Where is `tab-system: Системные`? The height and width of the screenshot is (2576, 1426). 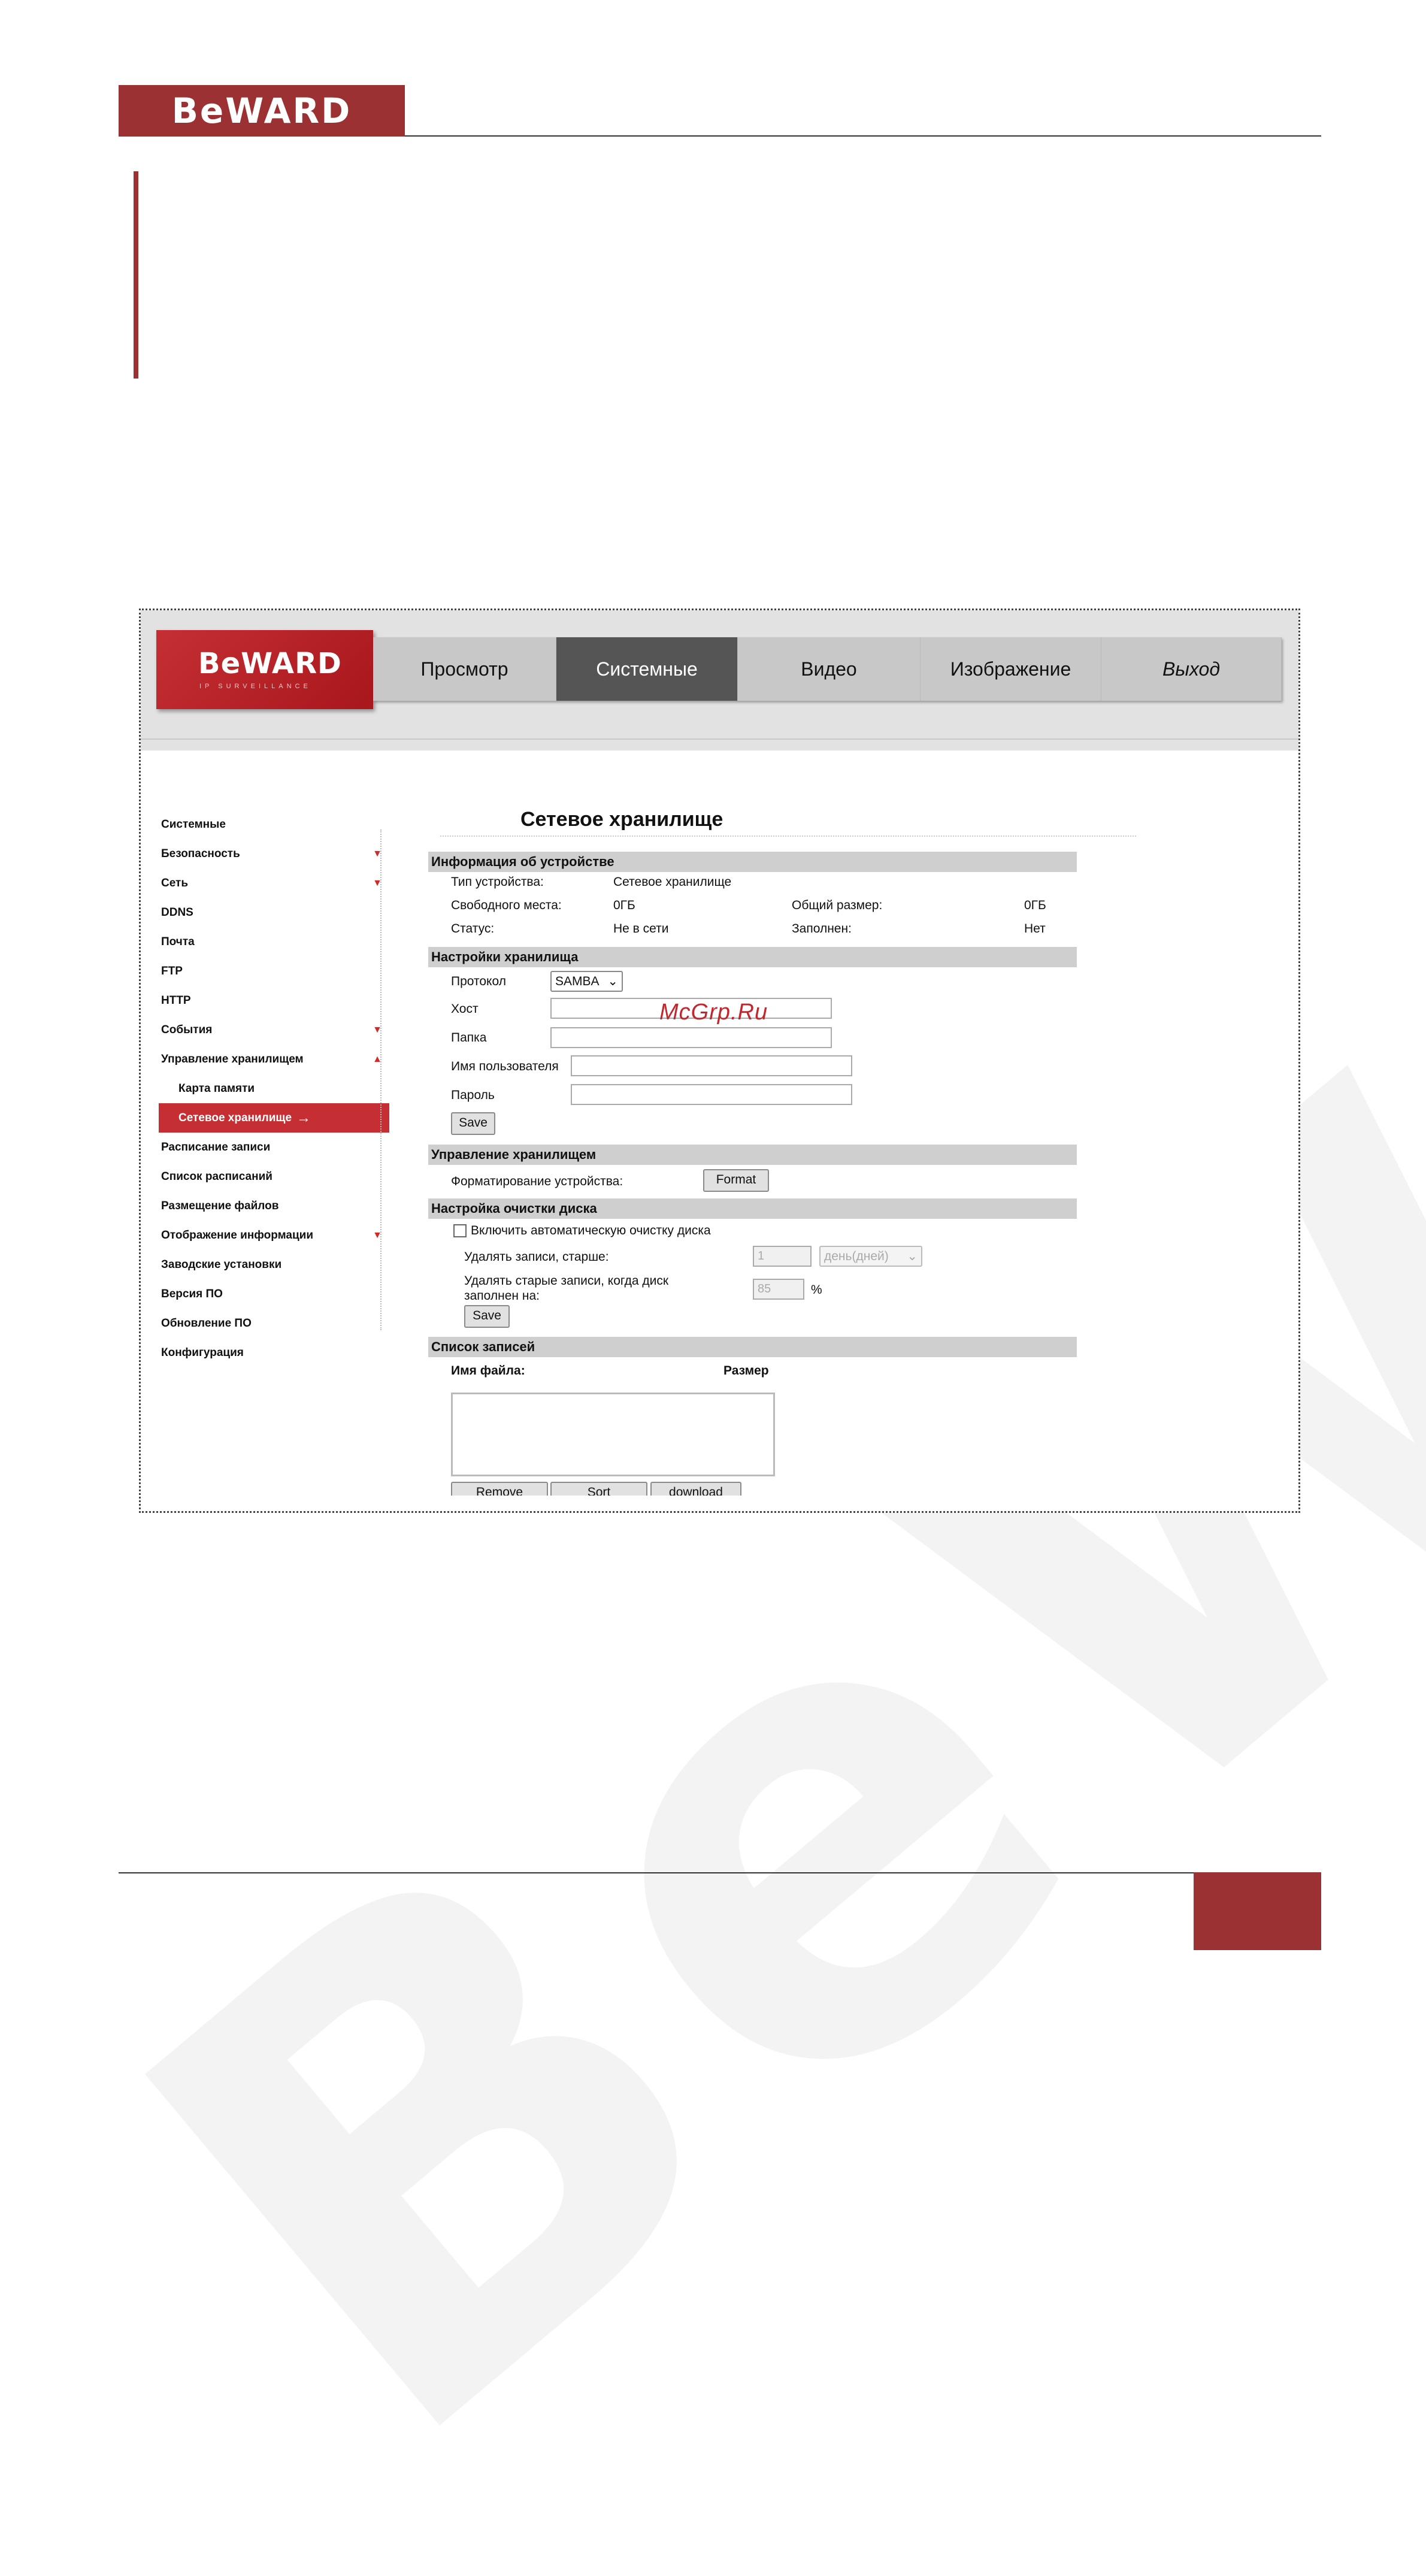
tab-system: Системные is located at coordinates (647, 669).